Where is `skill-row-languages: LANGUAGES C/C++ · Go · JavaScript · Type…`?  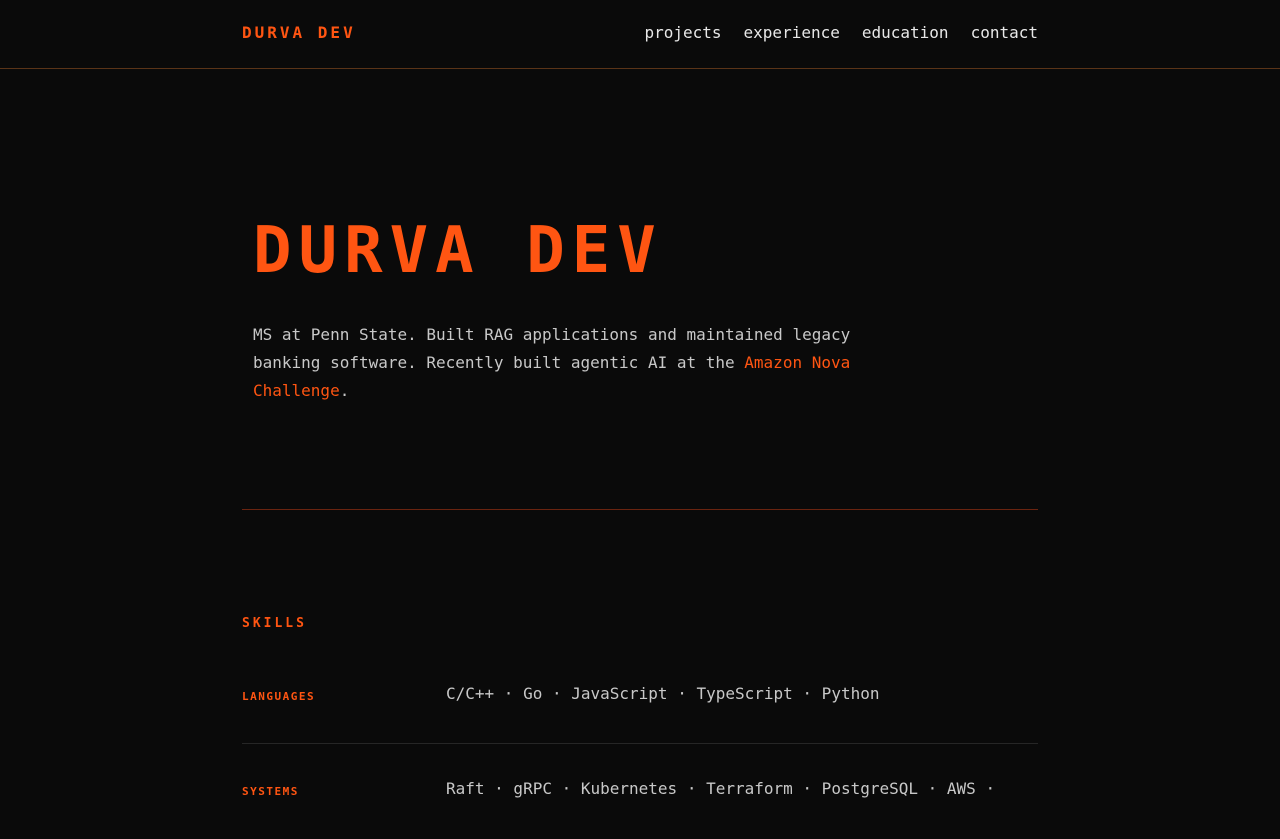
skill-row-languages: LANGUAGES C/C++ · Go · JavaScript · Type… is located at coordinates (640, 714).